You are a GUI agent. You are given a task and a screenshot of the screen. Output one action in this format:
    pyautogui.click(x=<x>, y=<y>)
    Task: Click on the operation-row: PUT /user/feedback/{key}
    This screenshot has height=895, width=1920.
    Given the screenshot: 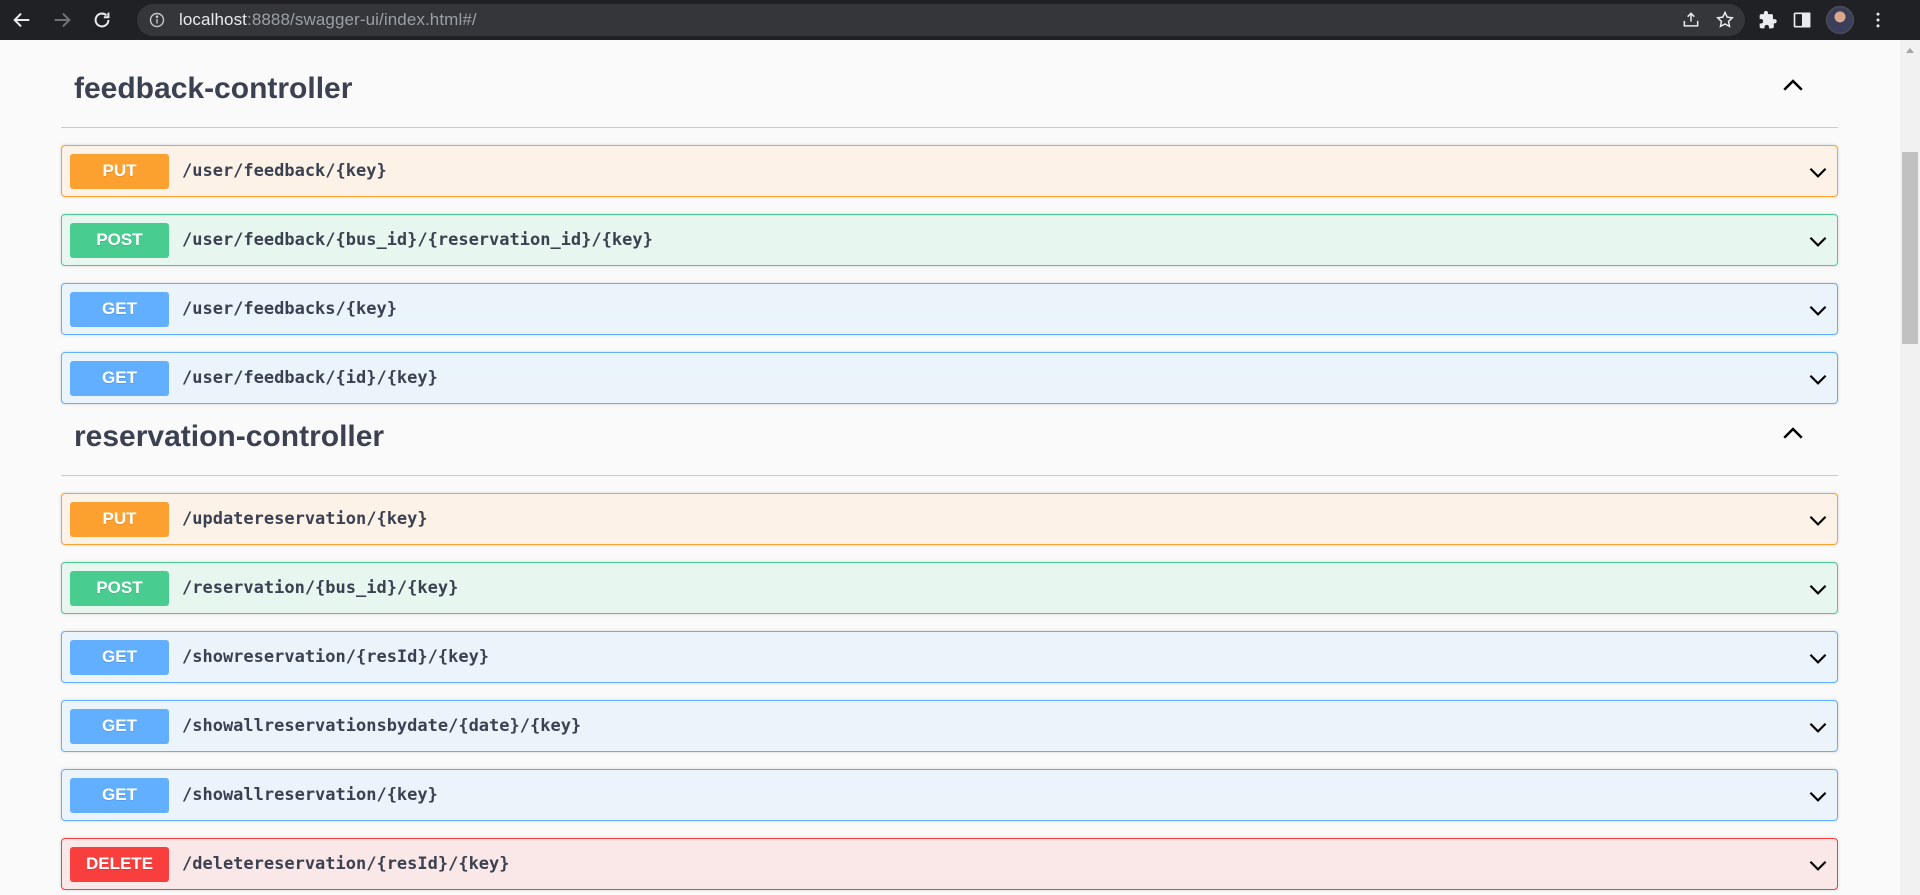 What is the action you would take?
    pyautogui.click(x=949, y=171)
    